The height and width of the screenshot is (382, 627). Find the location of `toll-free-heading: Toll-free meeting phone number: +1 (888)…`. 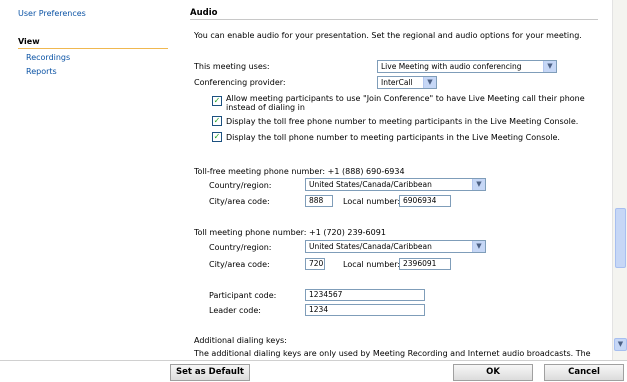

toll-free-heading: Toll-free meeting phone number: +1 (888)… is located at coordinates (299, 171).